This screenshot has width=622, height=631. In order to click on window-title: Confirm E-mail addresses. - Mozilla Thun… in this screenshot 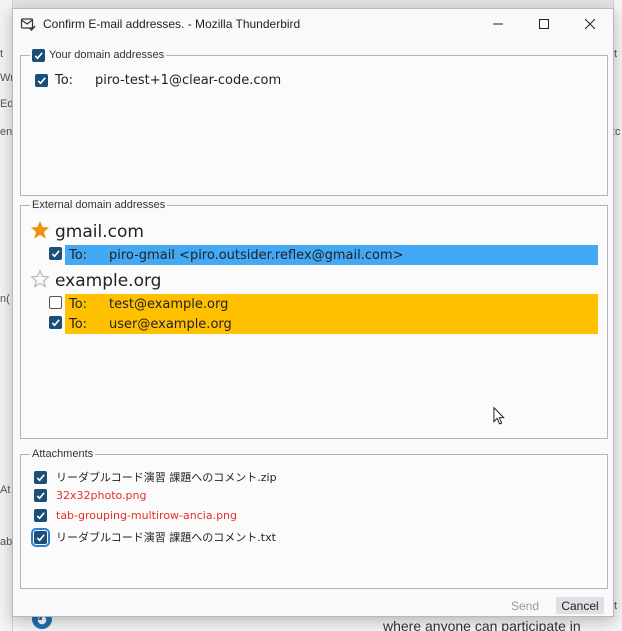, I will do `click(172, 24)`.